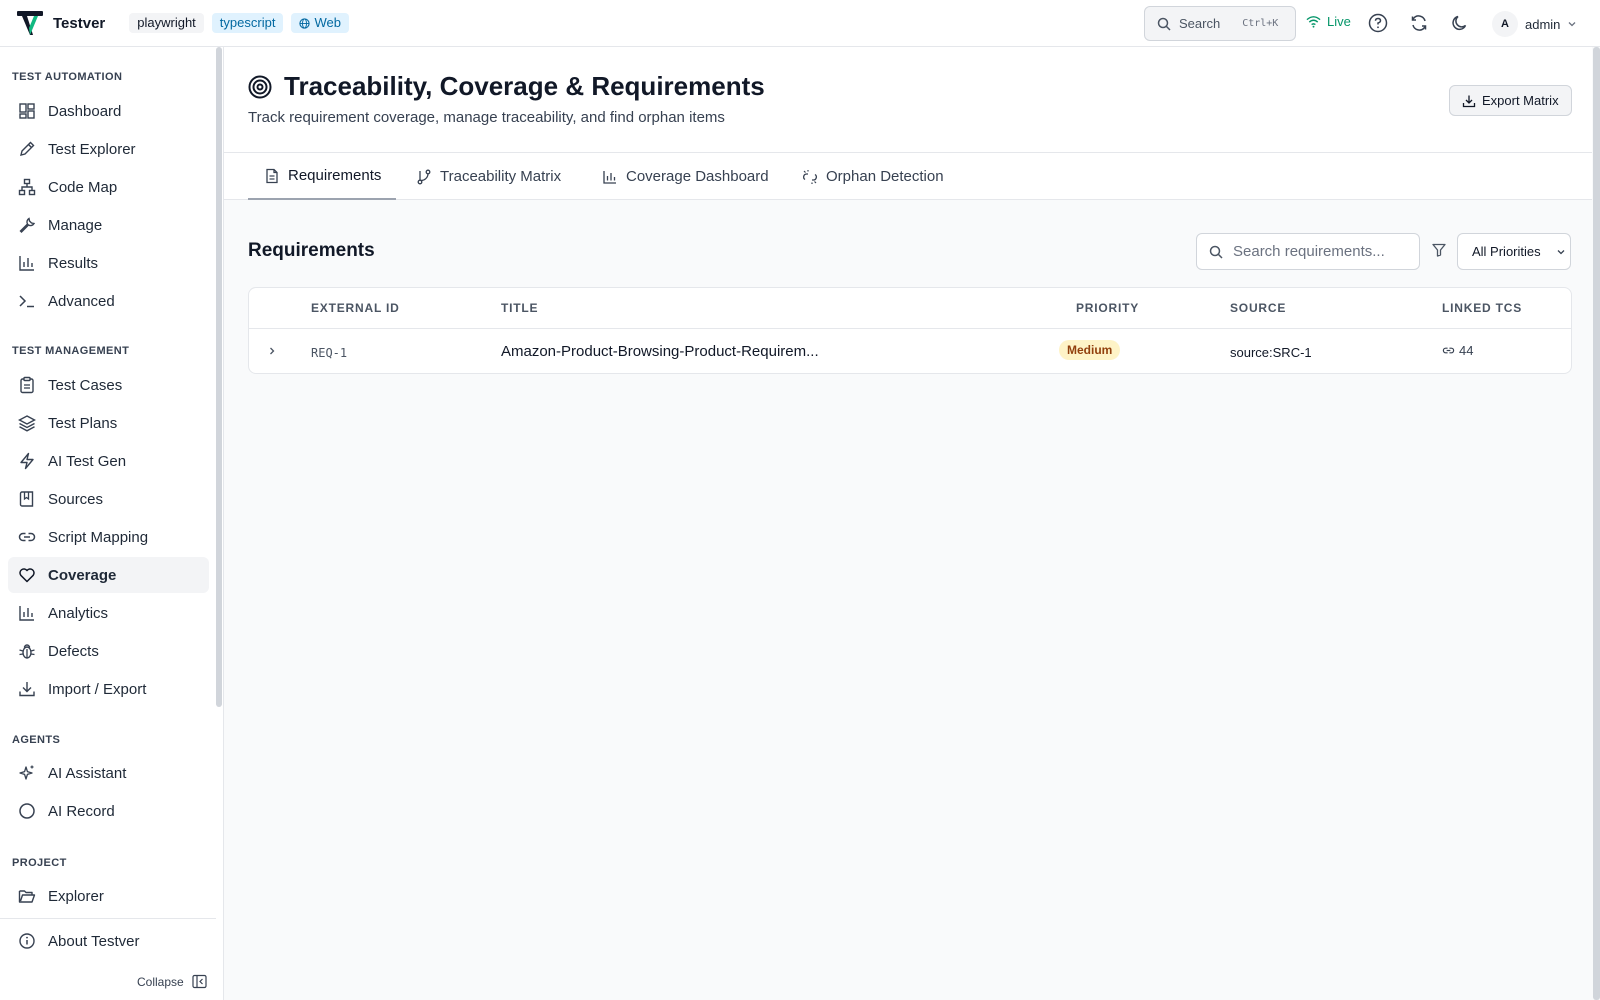 The width and height of the screenshot is (1600, 1000). What do you see at coordinates (1258, 308) in the screenshot?
I see `column-header-source: SOURCE` at bounding box center [1258, 308].